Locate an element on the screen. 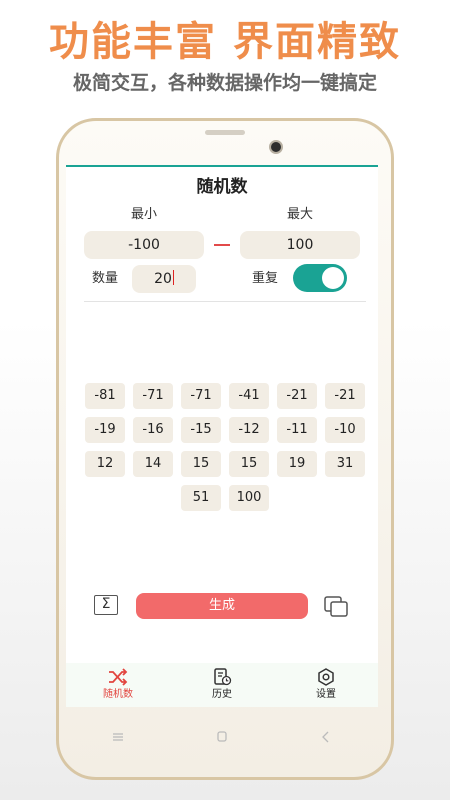  home-icon is located at coordinates (222, 737).